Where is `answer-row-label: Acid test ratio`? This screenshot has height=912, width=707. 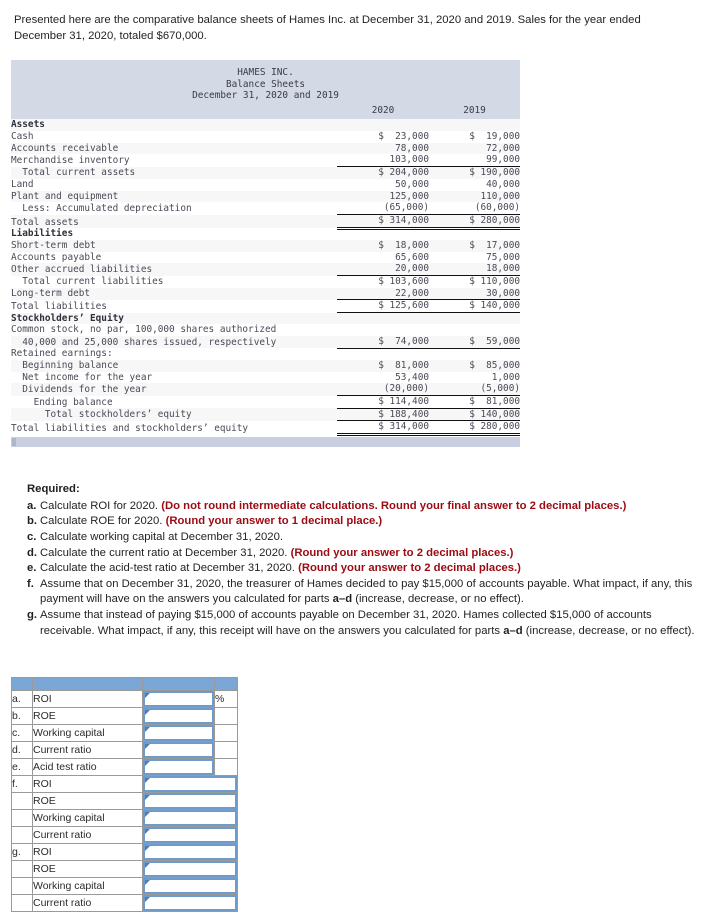
answer-row-label: Acid test ratio is located at coordinates (87, 767).